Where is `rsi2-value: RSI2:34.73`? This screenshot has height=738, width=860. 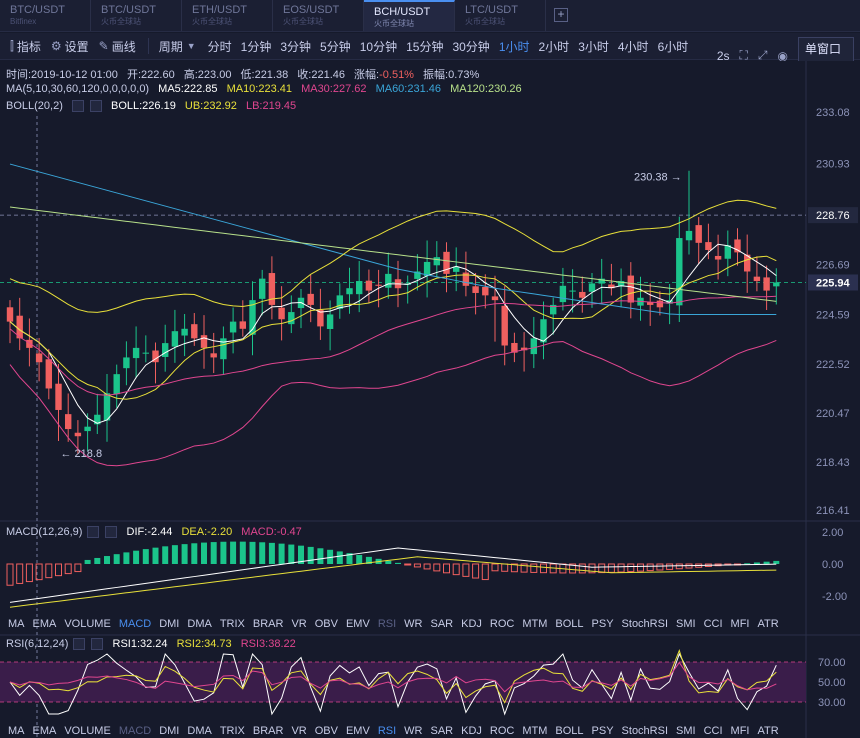 rsi2-value: RSI2:34.73 is located at coordinates (204, 644).